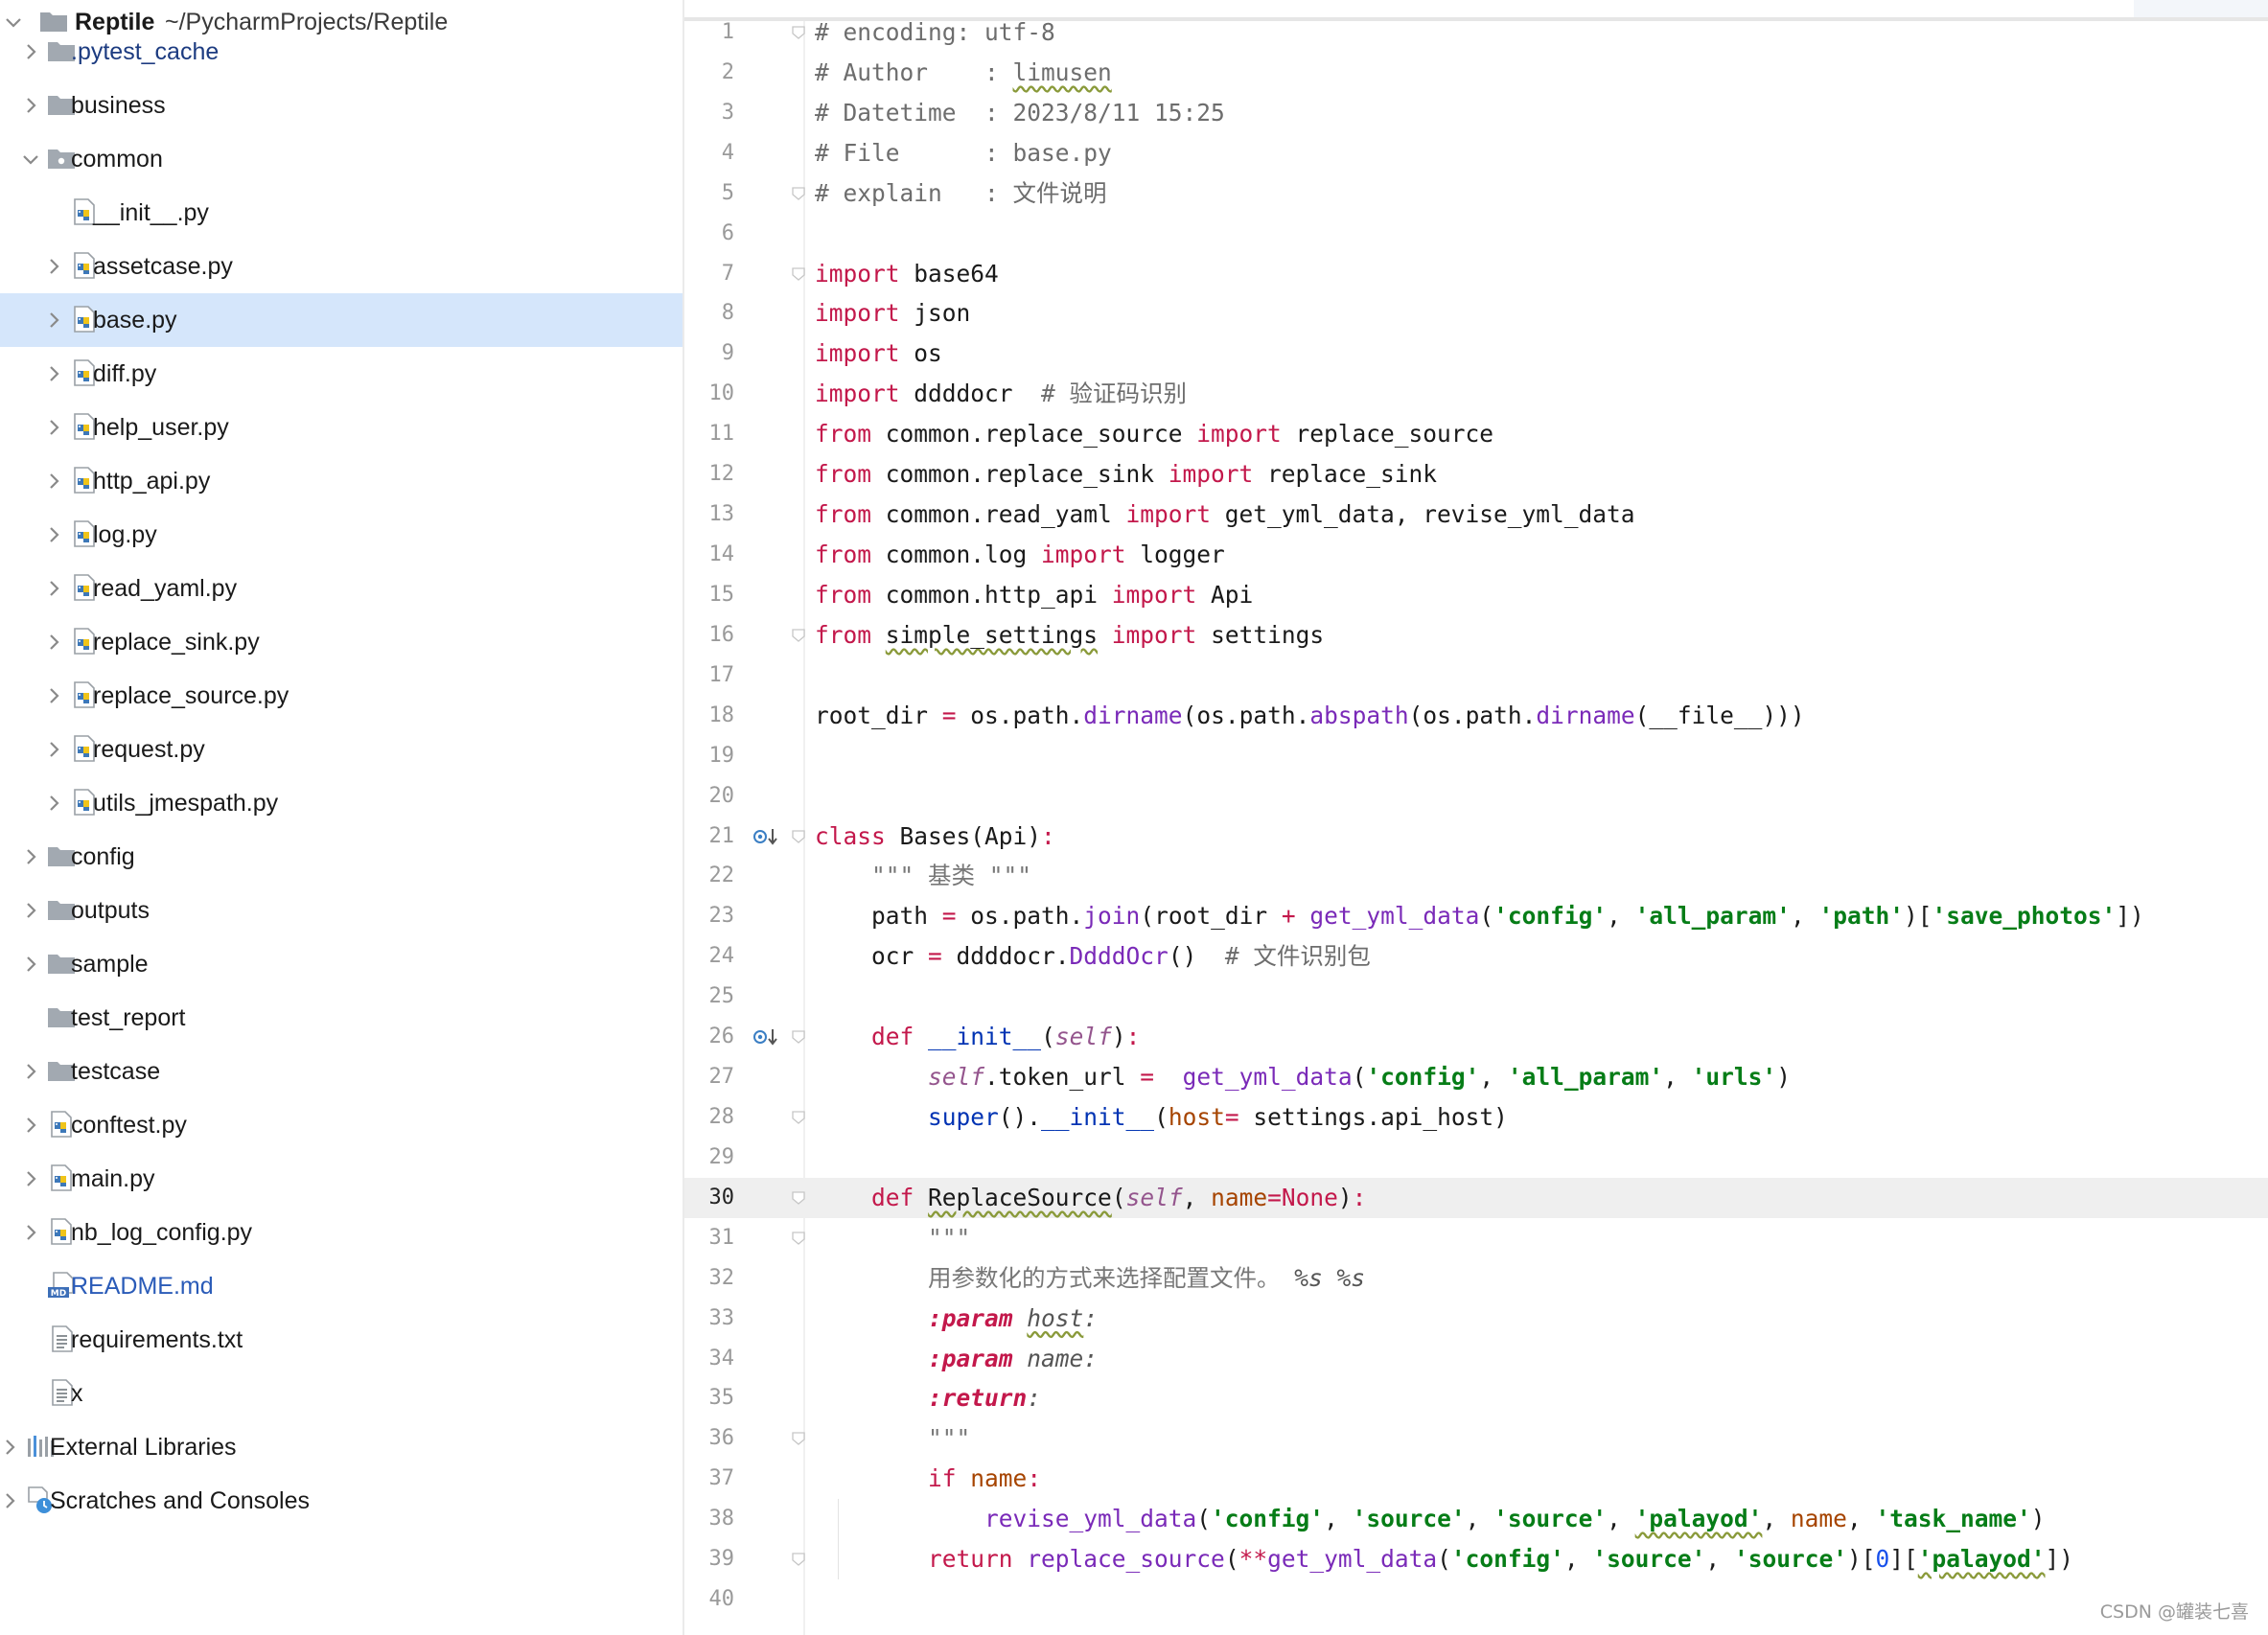 The height and width of the screenshot is (1635, 2268). What do you see at coordinates (341, 1179) in the screenshot?
I see `tree-item: main.py` at bounding box center [341, 1179].